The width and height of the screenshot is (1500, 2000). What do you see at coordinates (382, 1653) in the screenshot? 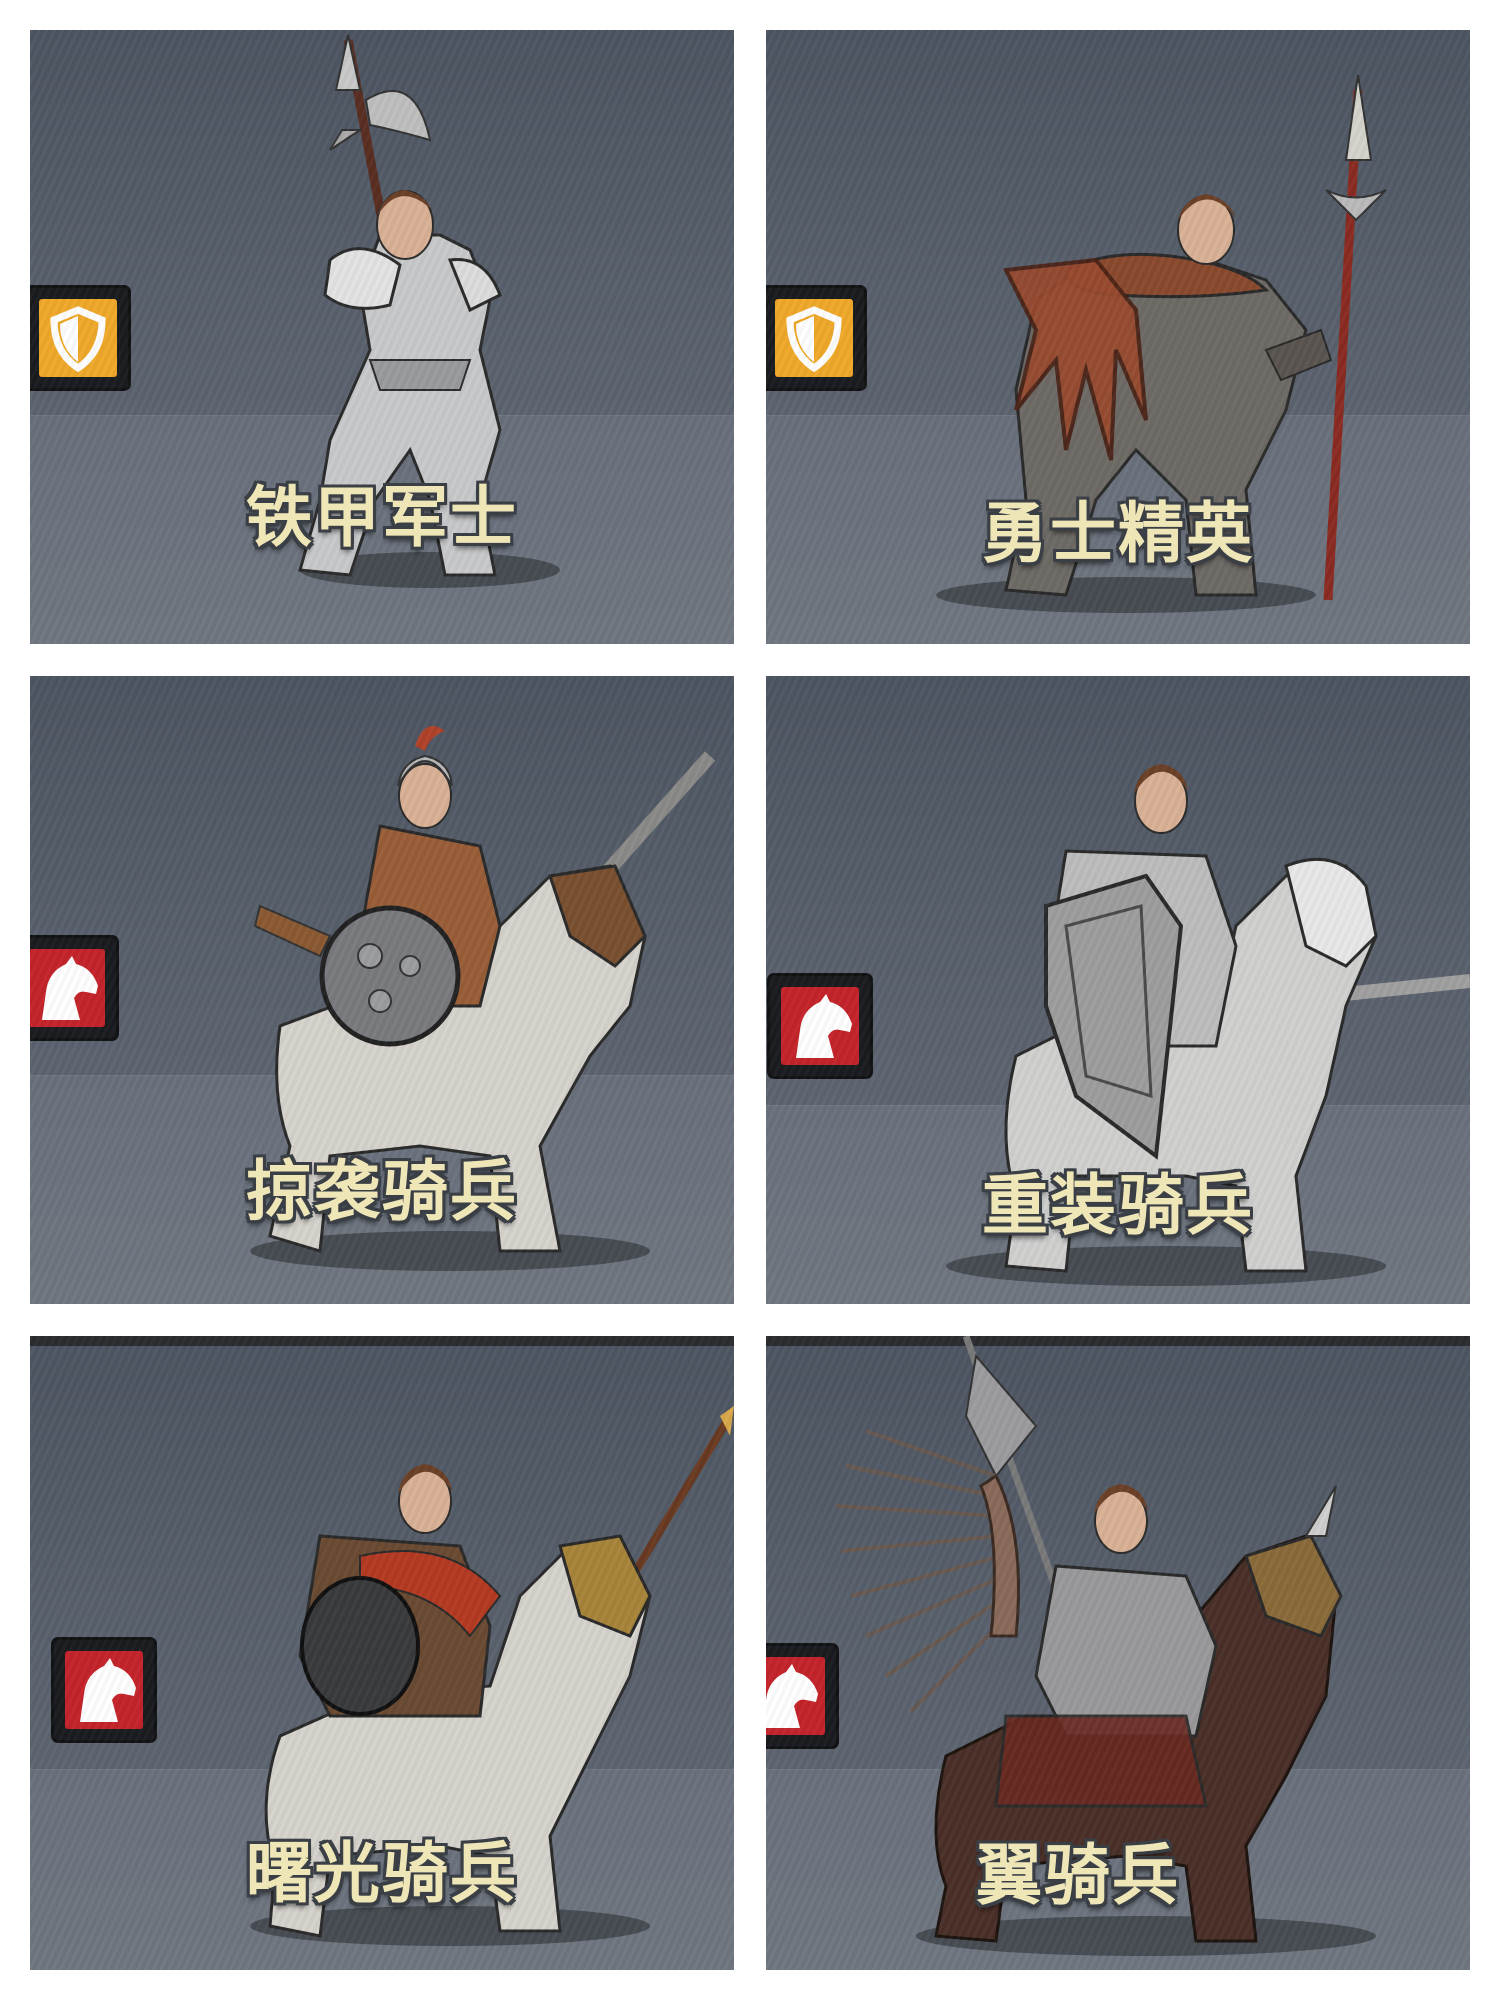
I see `unit-card-dawn-cavalry: 曙光骑兵` at bounding box center [382, 1653].